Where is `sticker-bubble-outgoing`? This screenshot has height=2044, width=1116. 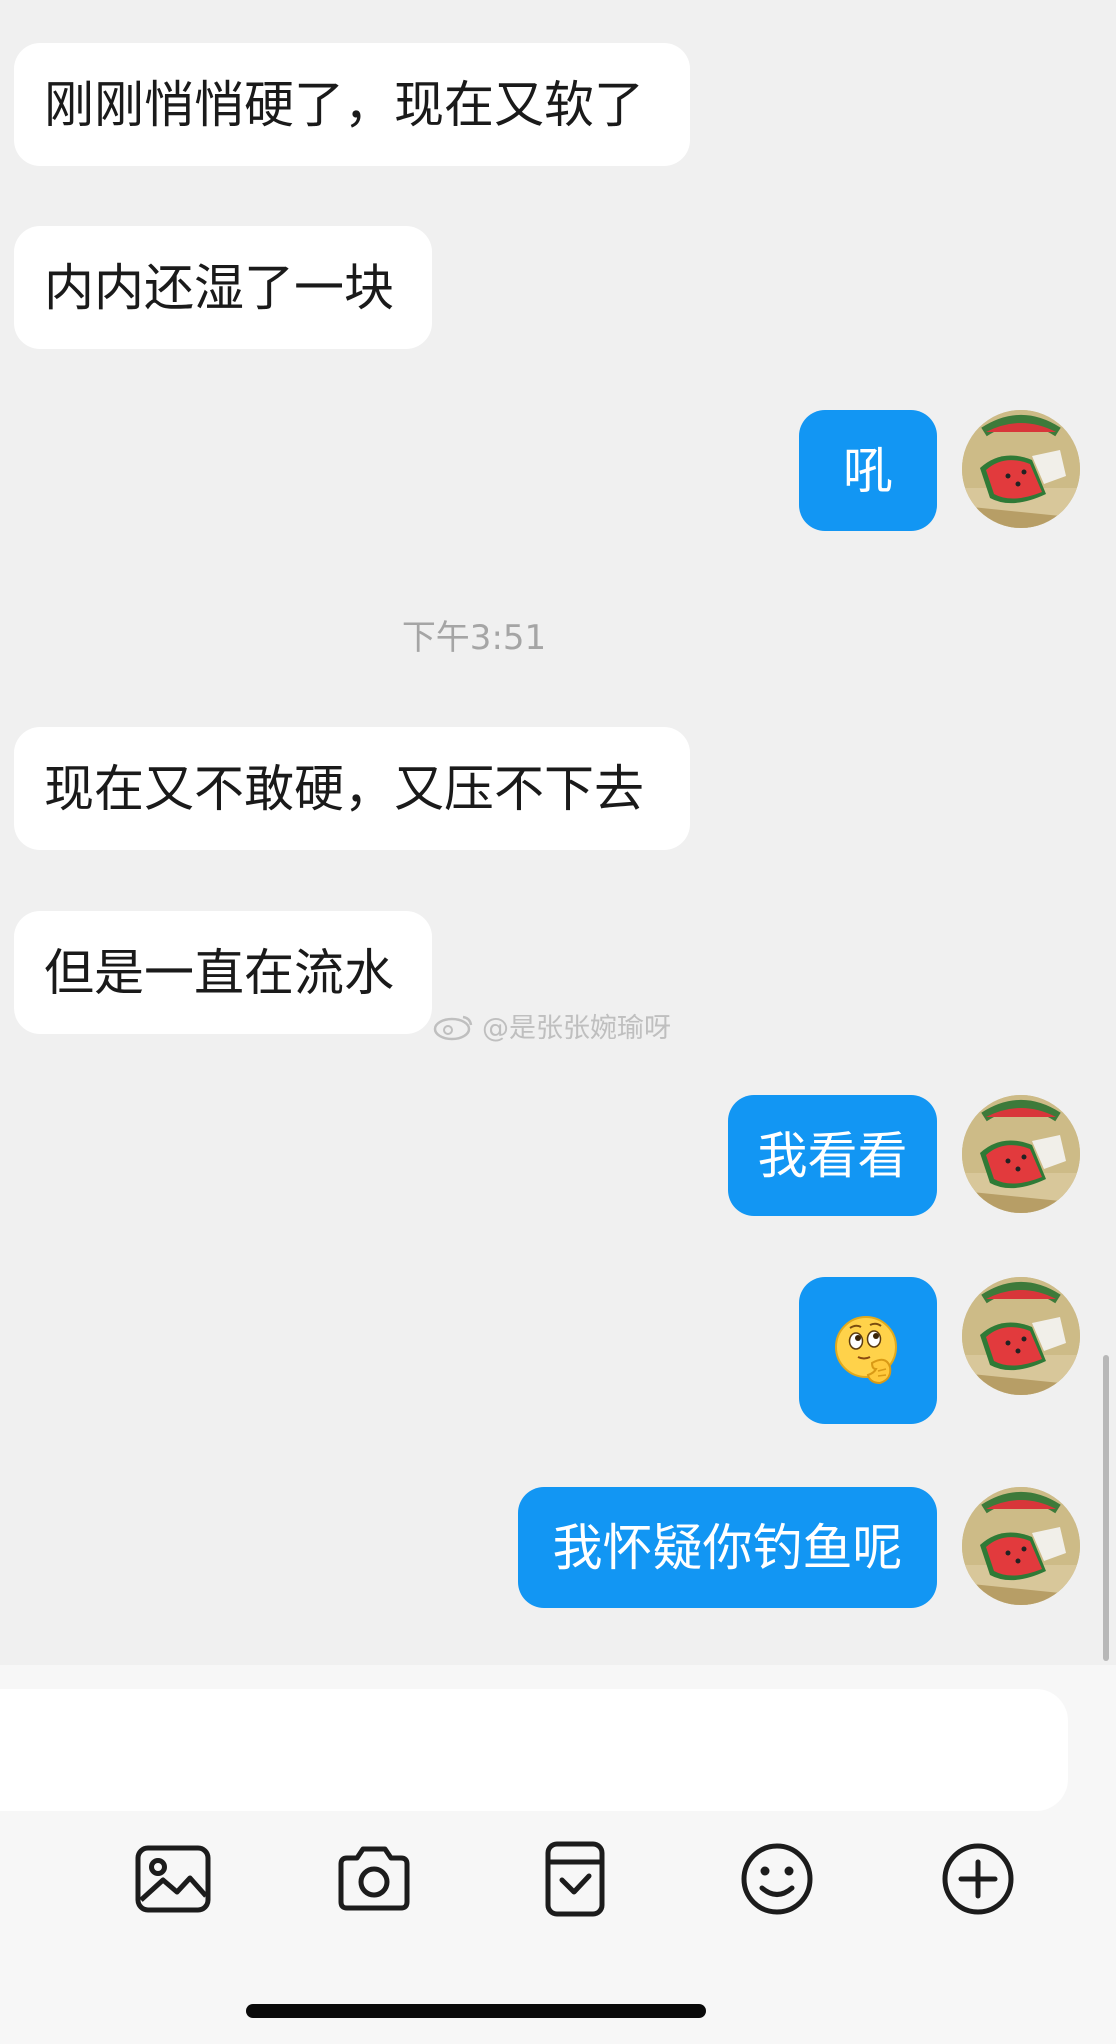
sticker-bubble-outgoing is located at coordinates (868, 1350).